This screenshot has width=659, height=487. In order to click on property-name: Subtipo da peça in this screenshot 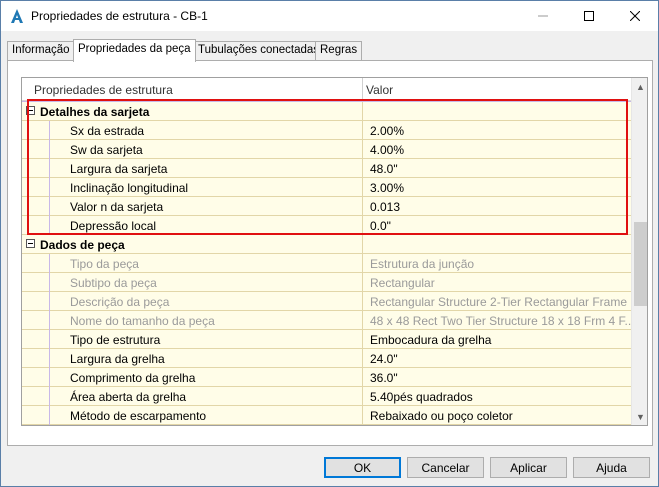, I will do `click(113, 283)`.